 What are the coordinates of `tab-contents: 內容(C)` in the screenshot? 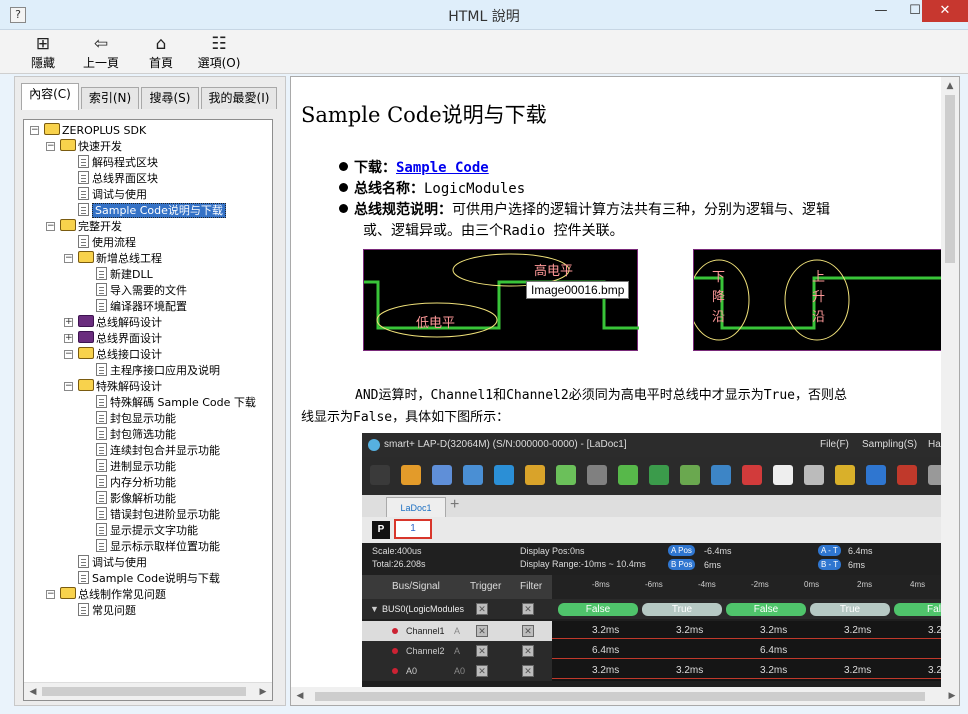 It's located at (50, 96).